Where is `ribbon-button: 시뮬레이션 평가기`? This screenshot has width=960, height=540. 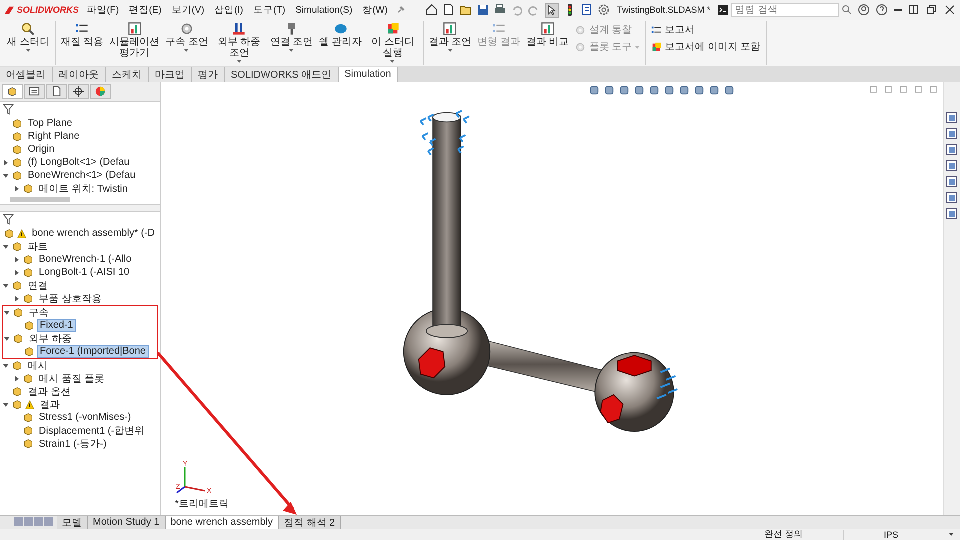
ribbon-button: 시뮬레이션 평가기 is located at coordinates (135, 40).